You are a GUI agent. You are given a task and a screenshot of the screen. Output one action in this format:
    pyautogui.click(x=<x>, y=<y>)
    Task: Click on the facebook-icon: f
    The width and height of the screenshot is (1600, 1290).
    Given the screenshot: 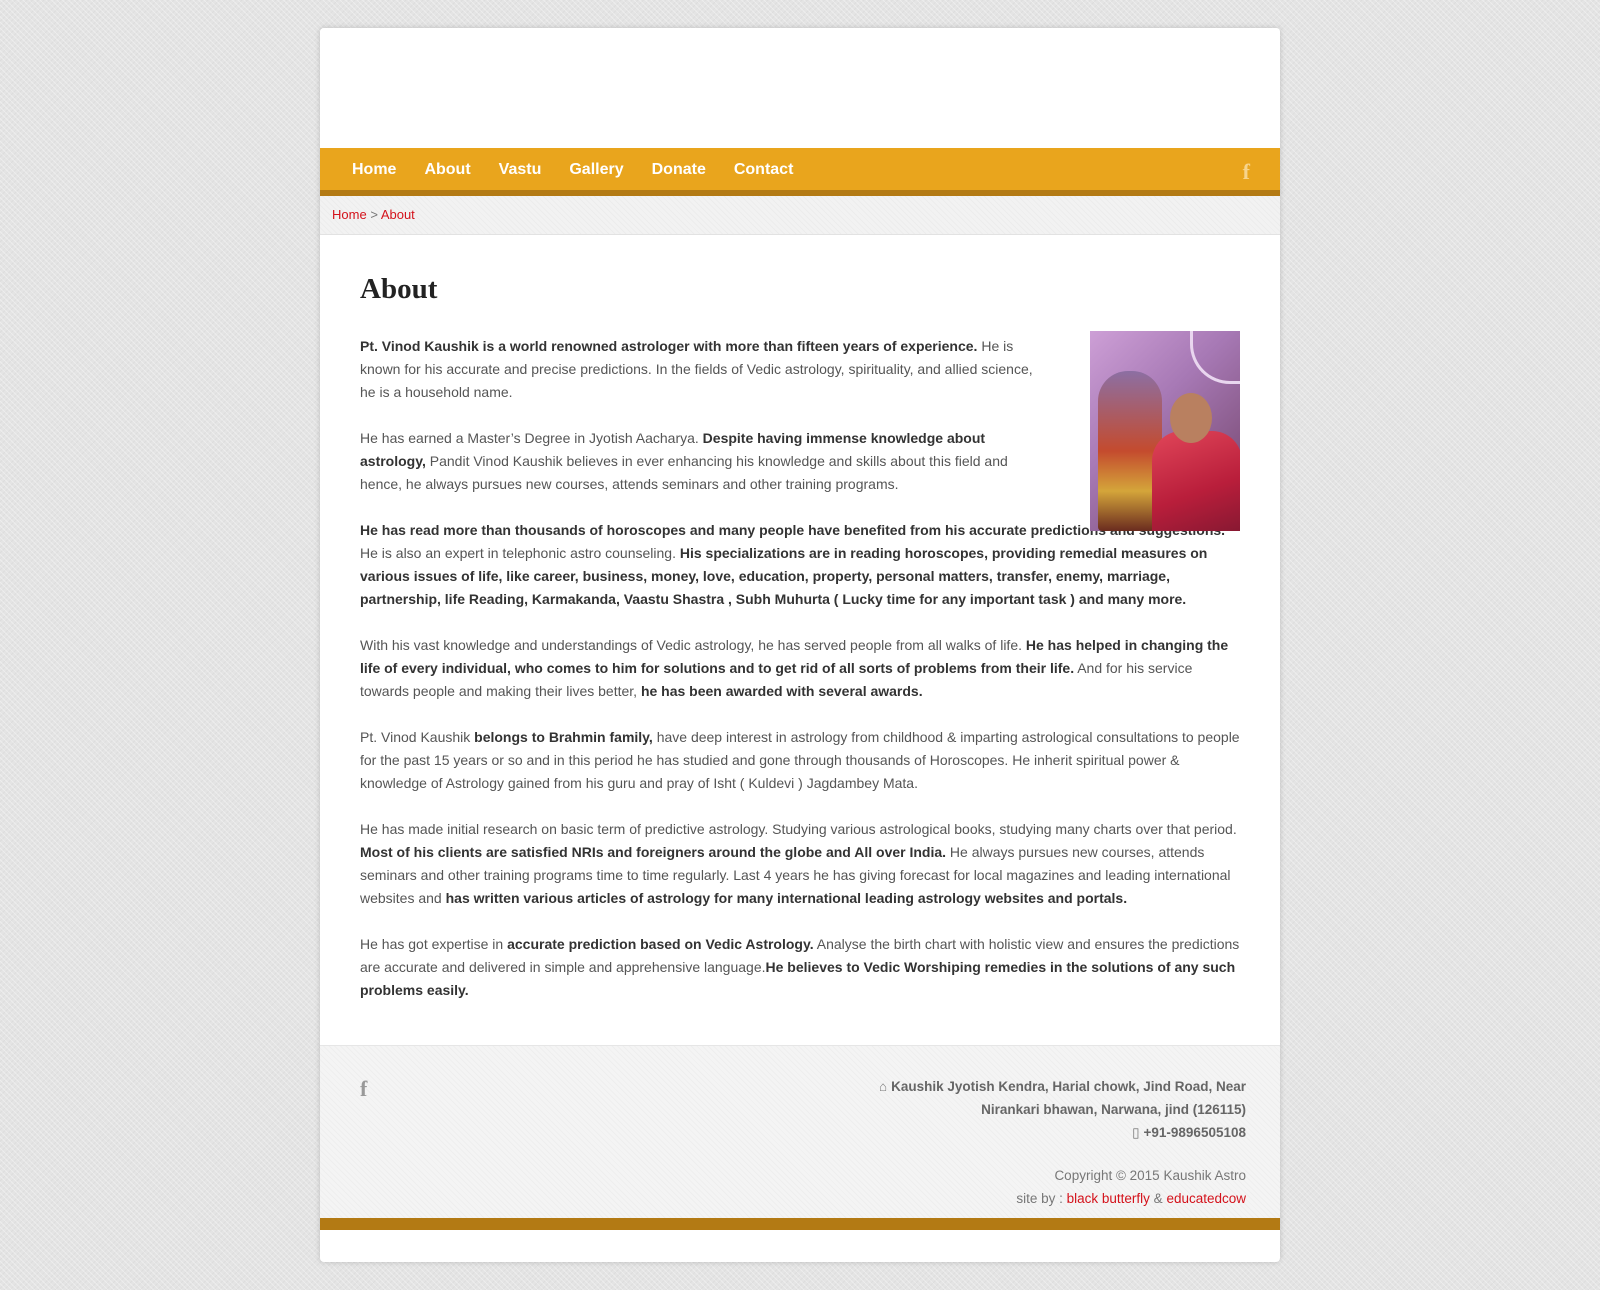 What is the action you would take?
    pyautogui.click(x=1246, y=172)
    